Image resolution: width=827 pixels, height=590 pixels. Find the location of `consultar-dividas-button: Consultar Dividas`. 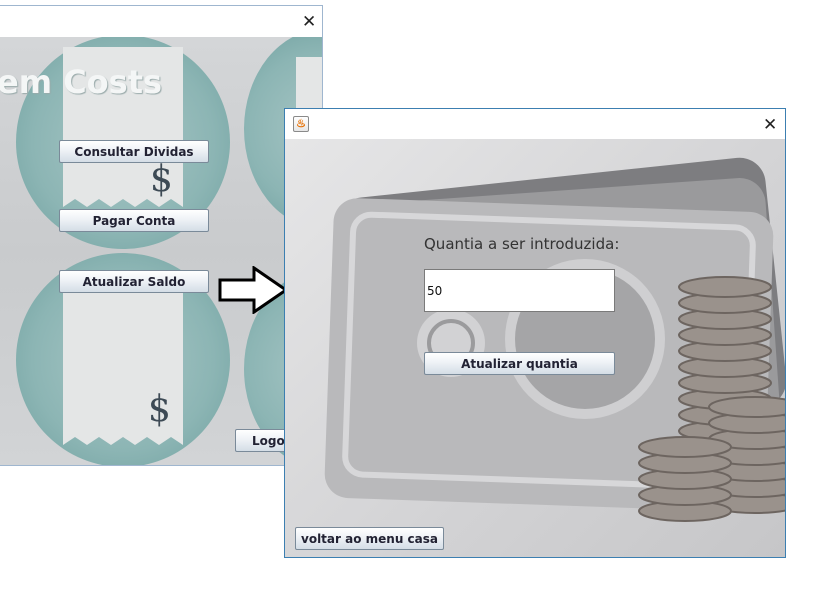

consultar-dividas-button: Consultar Dividas is located at coordinates (134, 151).